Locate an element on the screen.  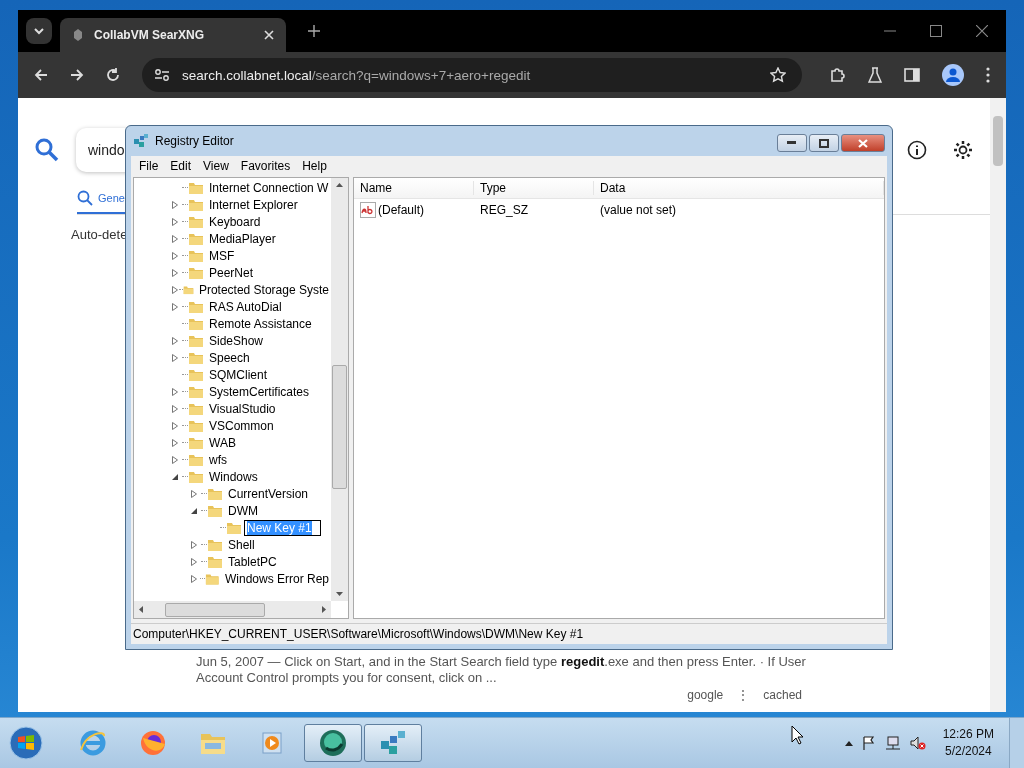
engine-label: google is located at coordinates (705, 695).